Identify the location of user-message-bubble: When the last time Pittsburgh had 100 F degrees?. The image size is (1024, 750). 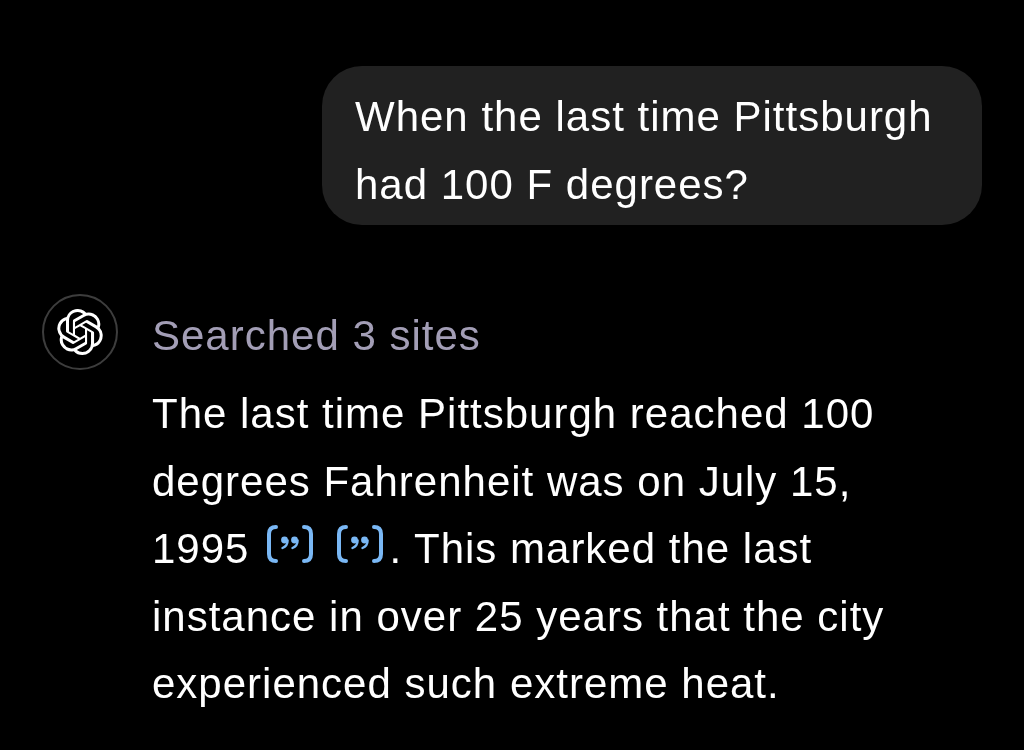
(652, 145).